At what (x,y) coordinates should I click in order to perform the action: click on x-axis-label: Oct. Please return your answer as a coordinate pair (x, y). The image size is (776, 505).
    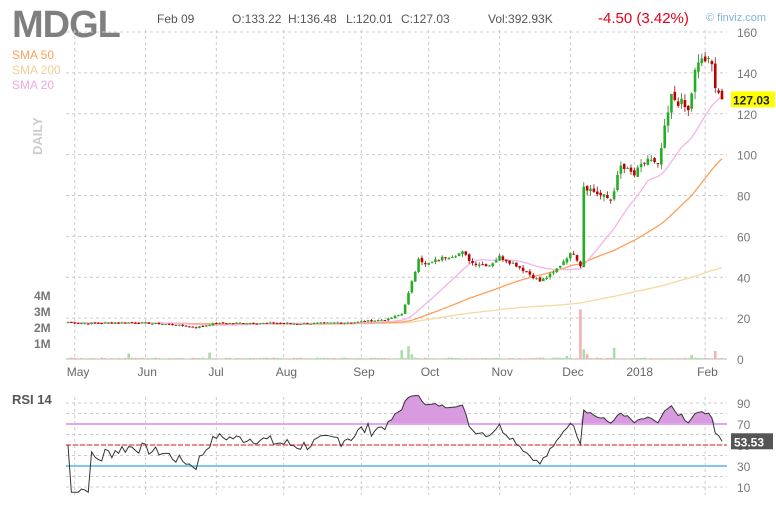
    Looking at the image, I should click on (430, 372).